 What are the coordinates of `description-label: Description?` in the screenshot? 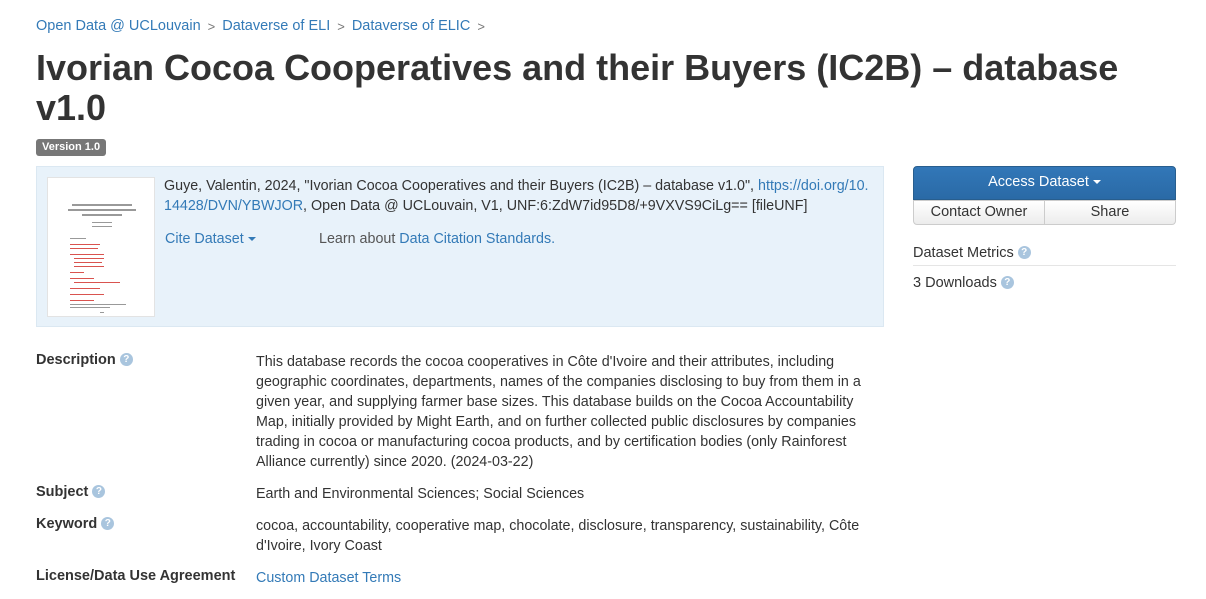 It's located at (84, 360).